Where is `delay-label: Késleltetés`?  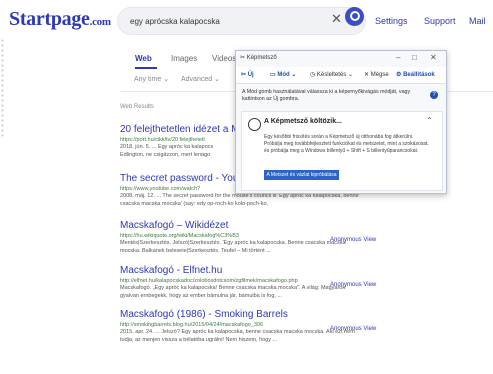
delay-label: Késleltetés is located at coordinates (331, 75).